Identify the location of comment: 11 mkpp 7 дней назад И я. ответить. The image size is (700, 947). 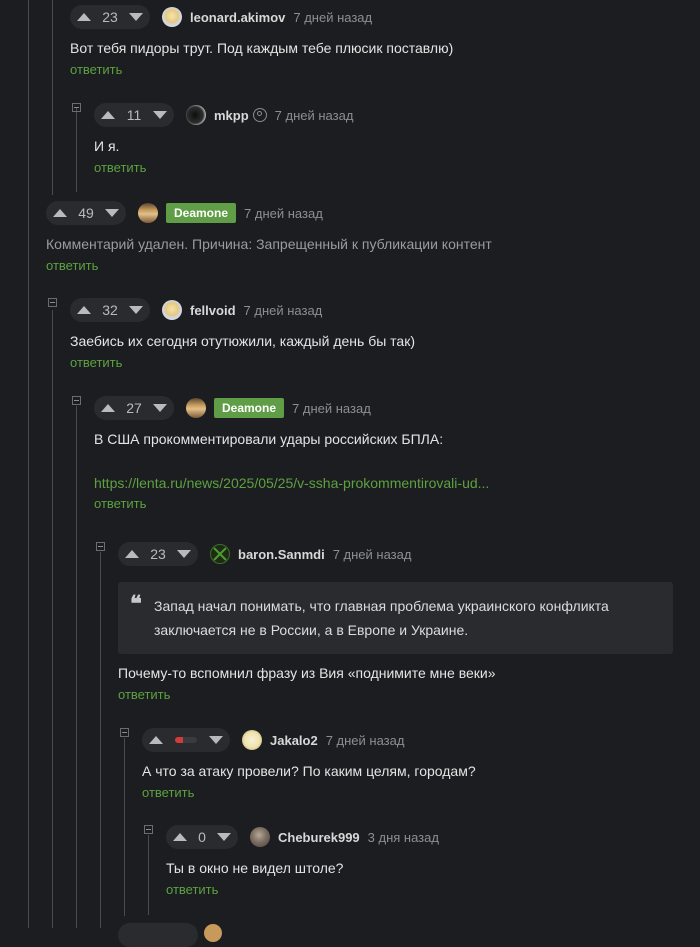
(223, 139).